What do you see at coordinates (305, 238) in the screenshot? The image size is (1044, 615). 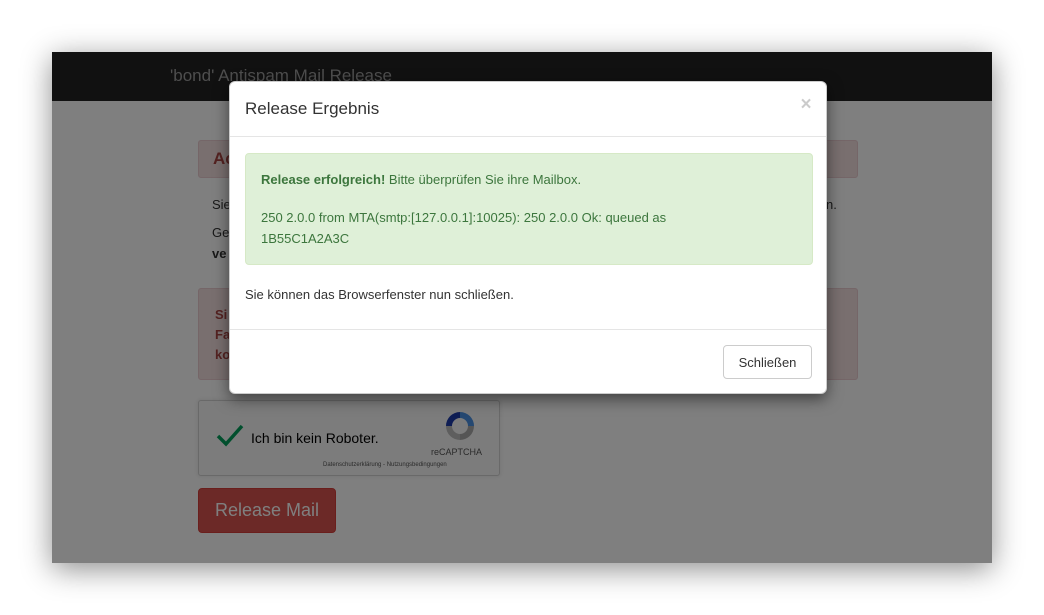 I see `queue-id: 1B55C1A2A3C` at bounding box center [305, 238].